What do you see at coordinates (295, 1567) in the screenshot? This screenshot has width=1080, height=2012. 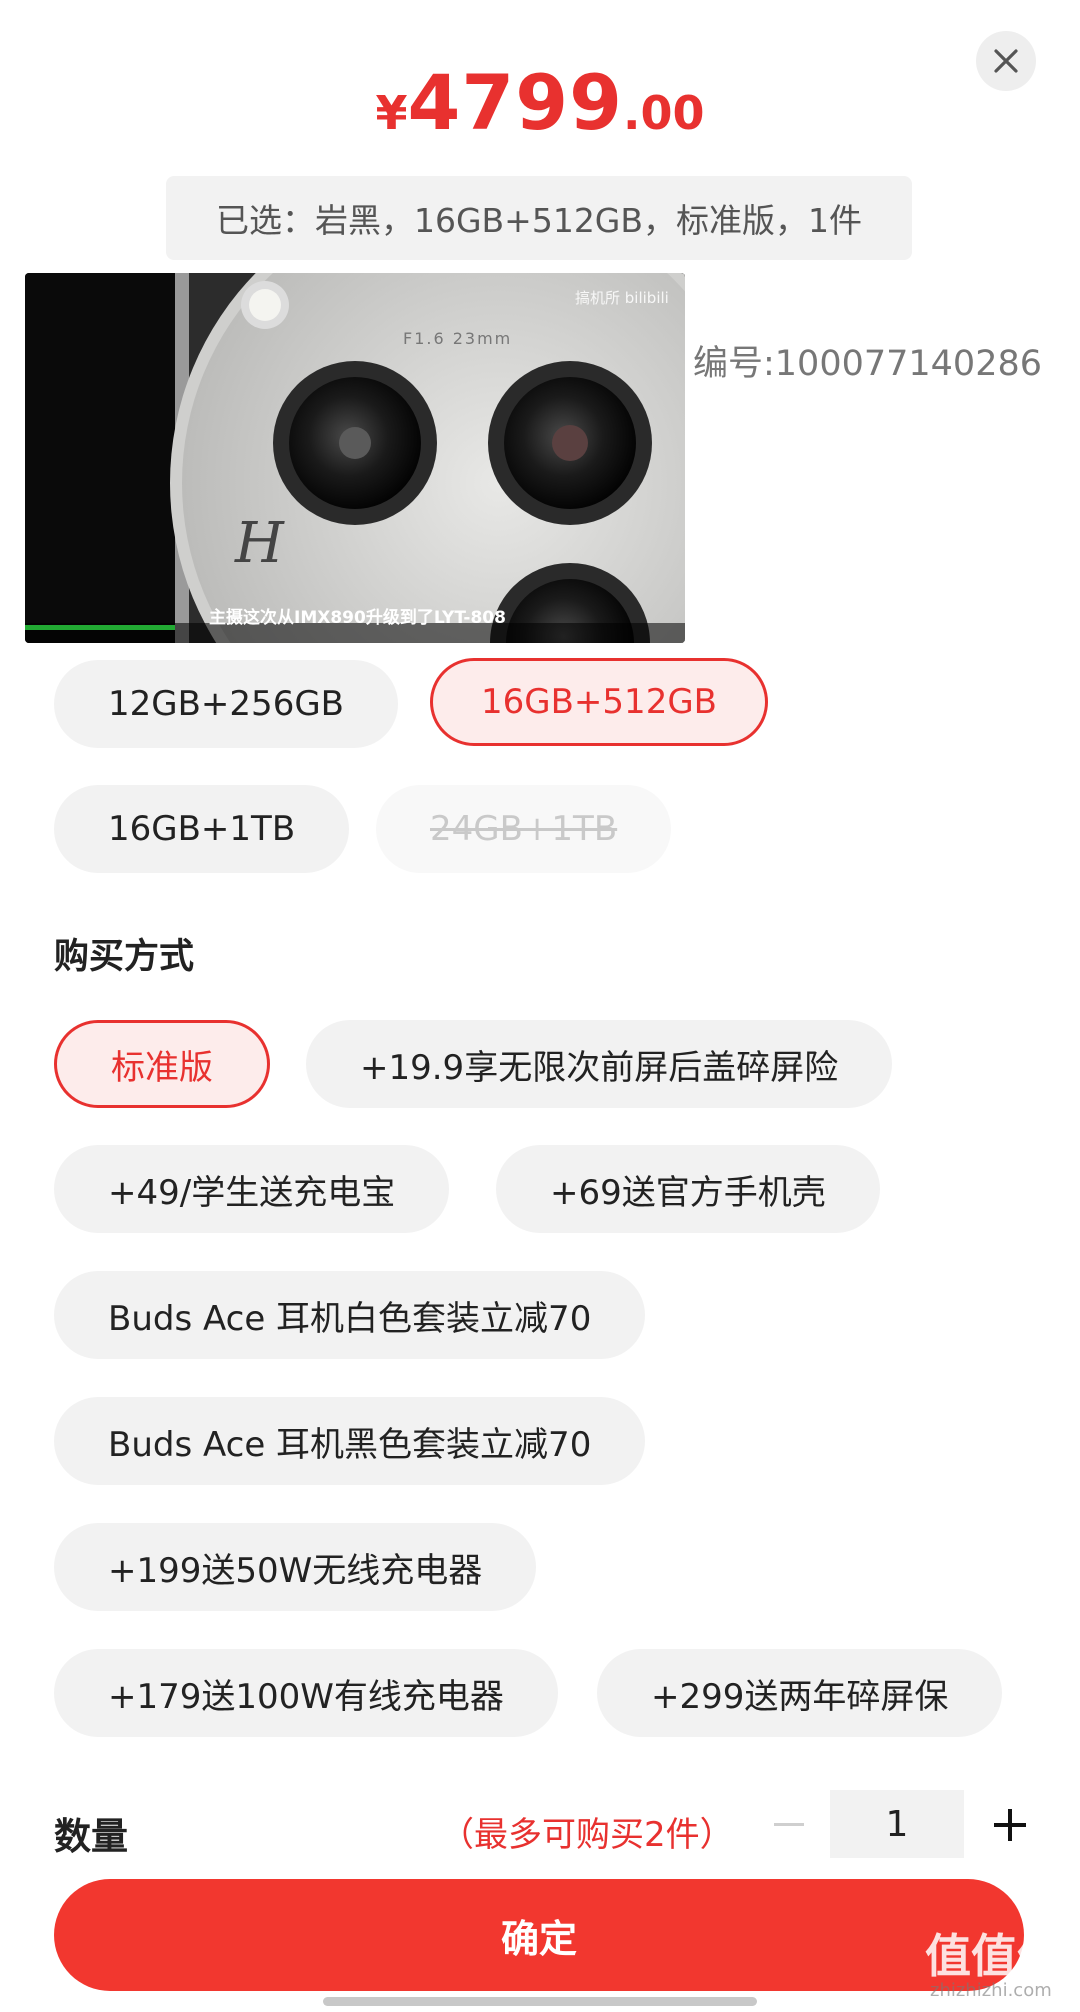 I see `purchase-option-wireless-charger: +199送50W无线充电器` at bounding box center [295, 1567].